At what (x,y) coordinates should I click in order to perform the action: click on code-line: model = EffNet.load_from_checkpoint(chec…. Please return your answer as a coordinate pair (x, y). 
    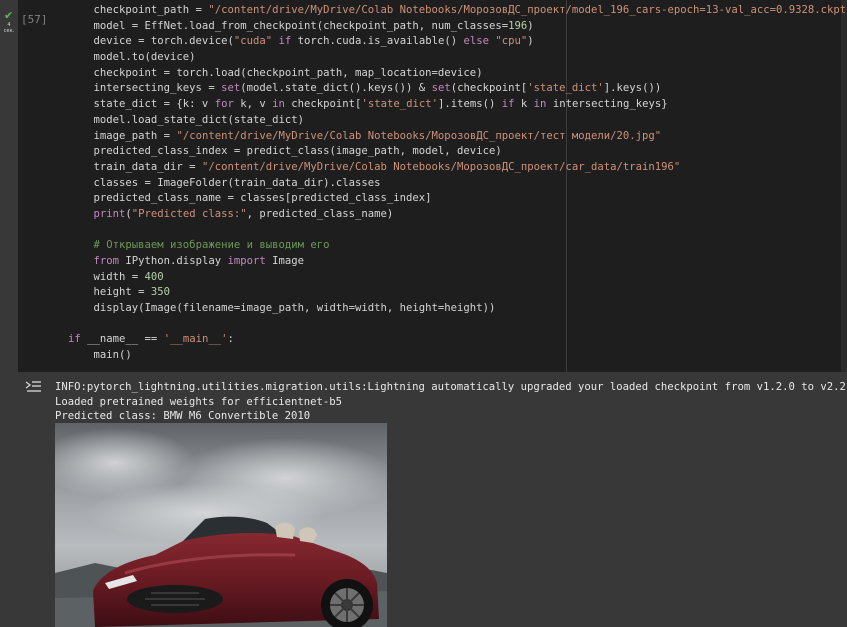
    Looking at the image, I should click on (457, 27).